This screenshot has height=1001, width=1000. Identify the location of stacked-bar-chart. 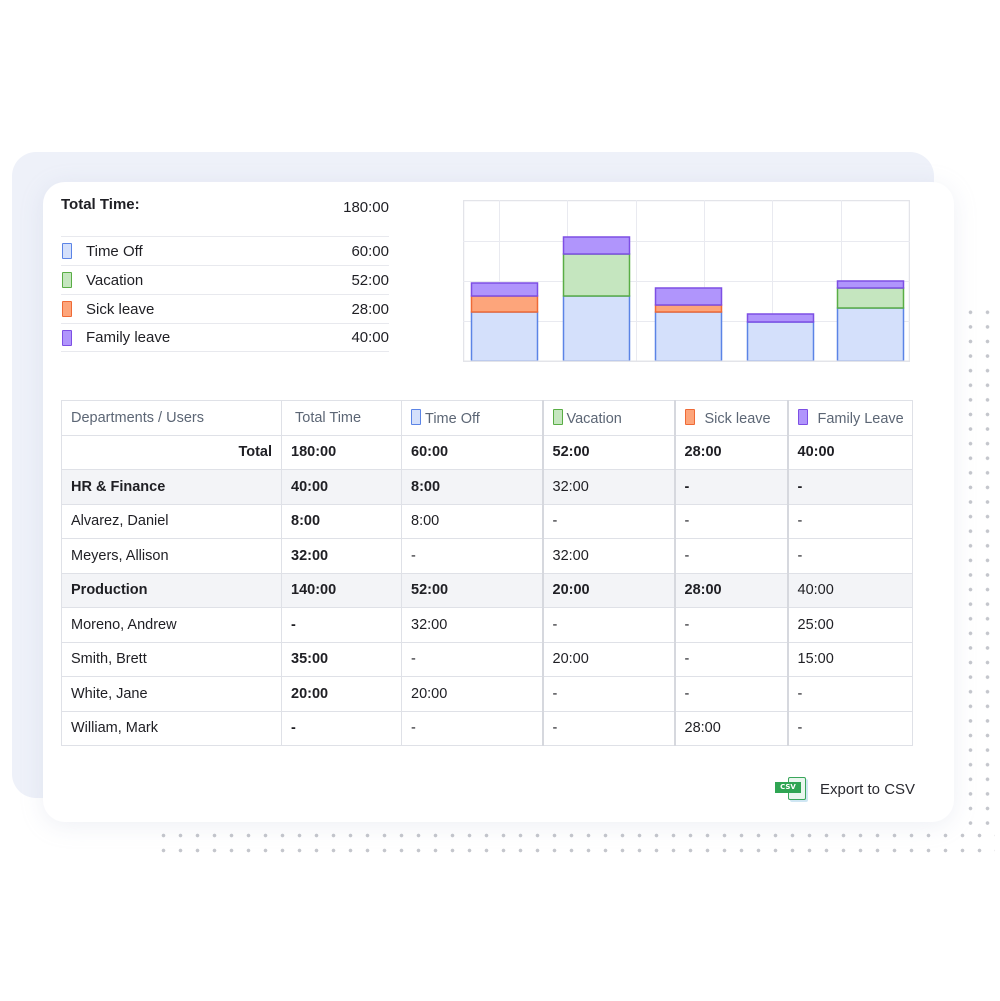
(686, 281).